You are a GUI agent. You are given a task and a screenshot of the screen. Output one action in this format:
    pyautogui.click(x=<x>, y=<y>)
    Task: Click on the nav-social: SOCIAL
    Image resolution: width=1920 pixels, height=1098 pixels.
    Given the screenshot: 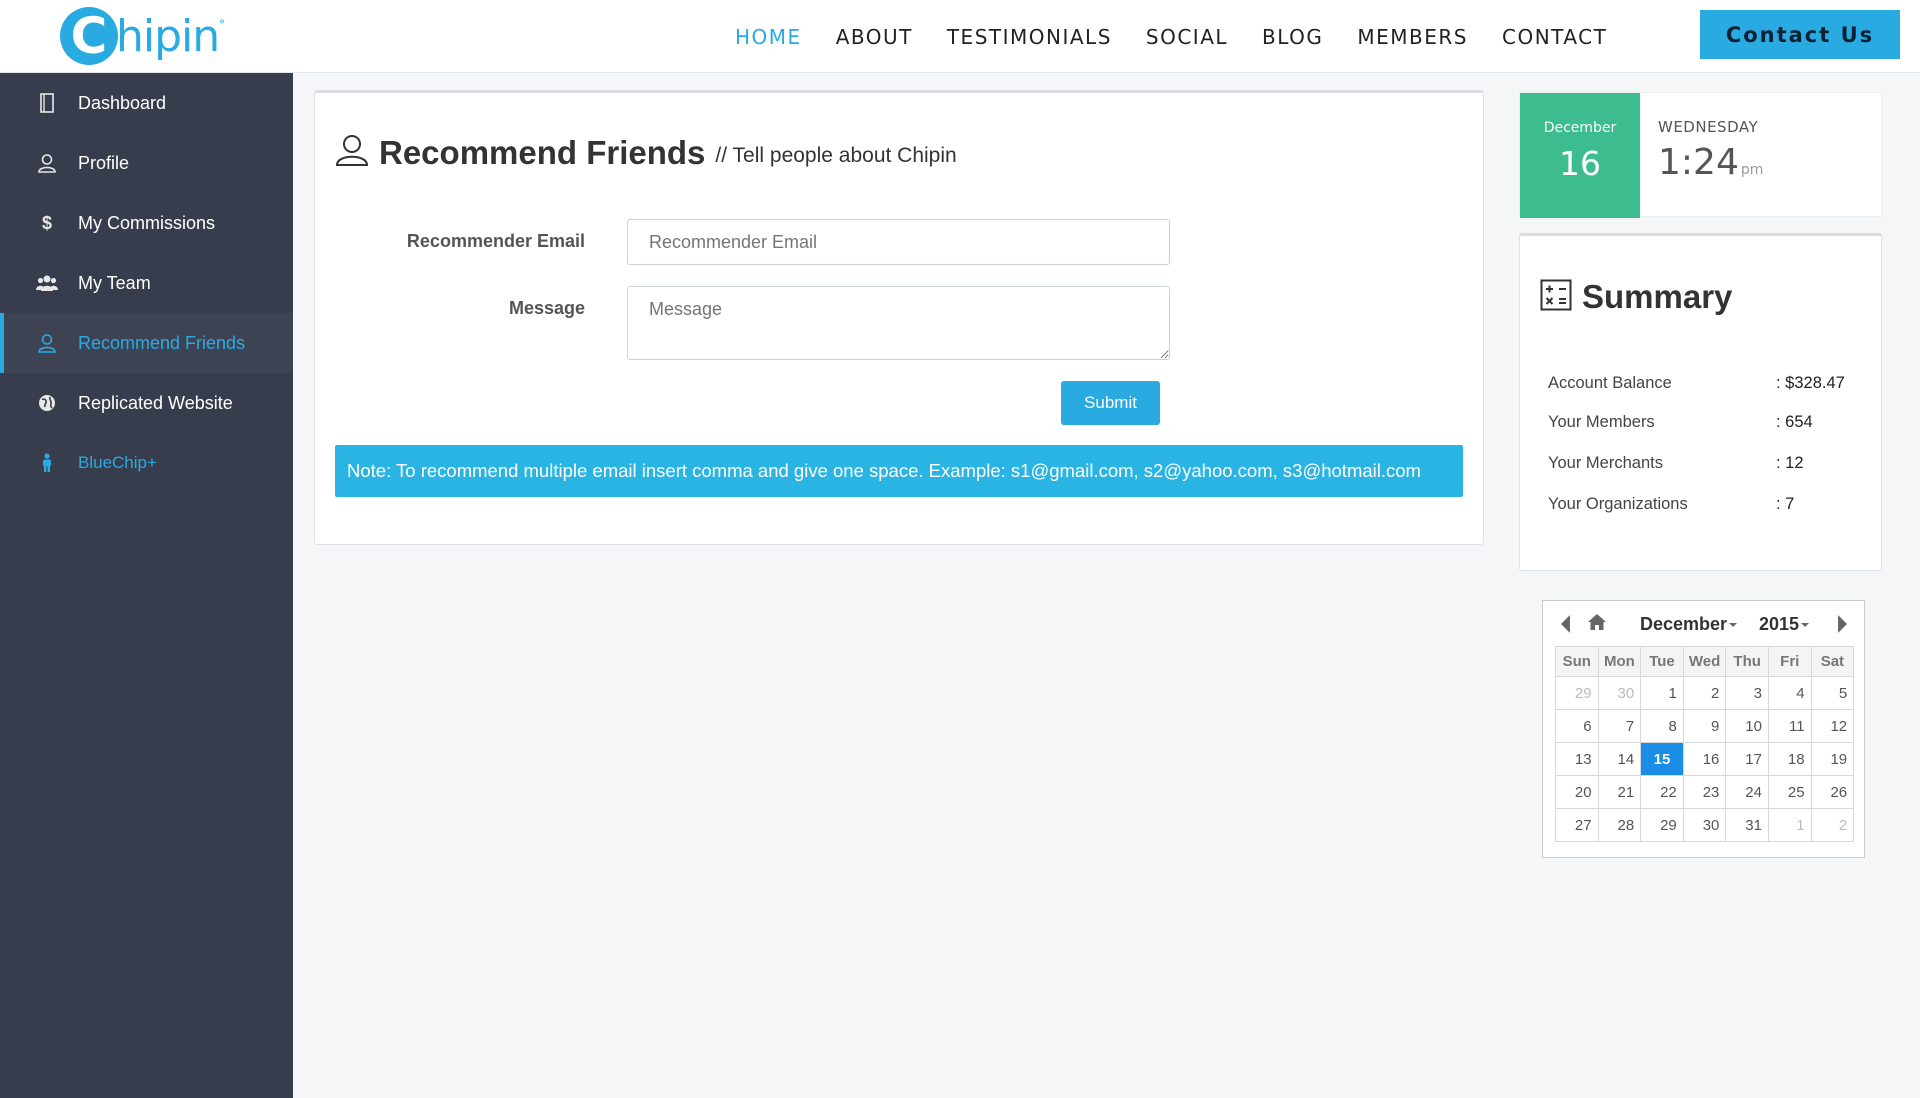 What is the action you would take?
    pyautogui.click(x=1187, y=37)
    